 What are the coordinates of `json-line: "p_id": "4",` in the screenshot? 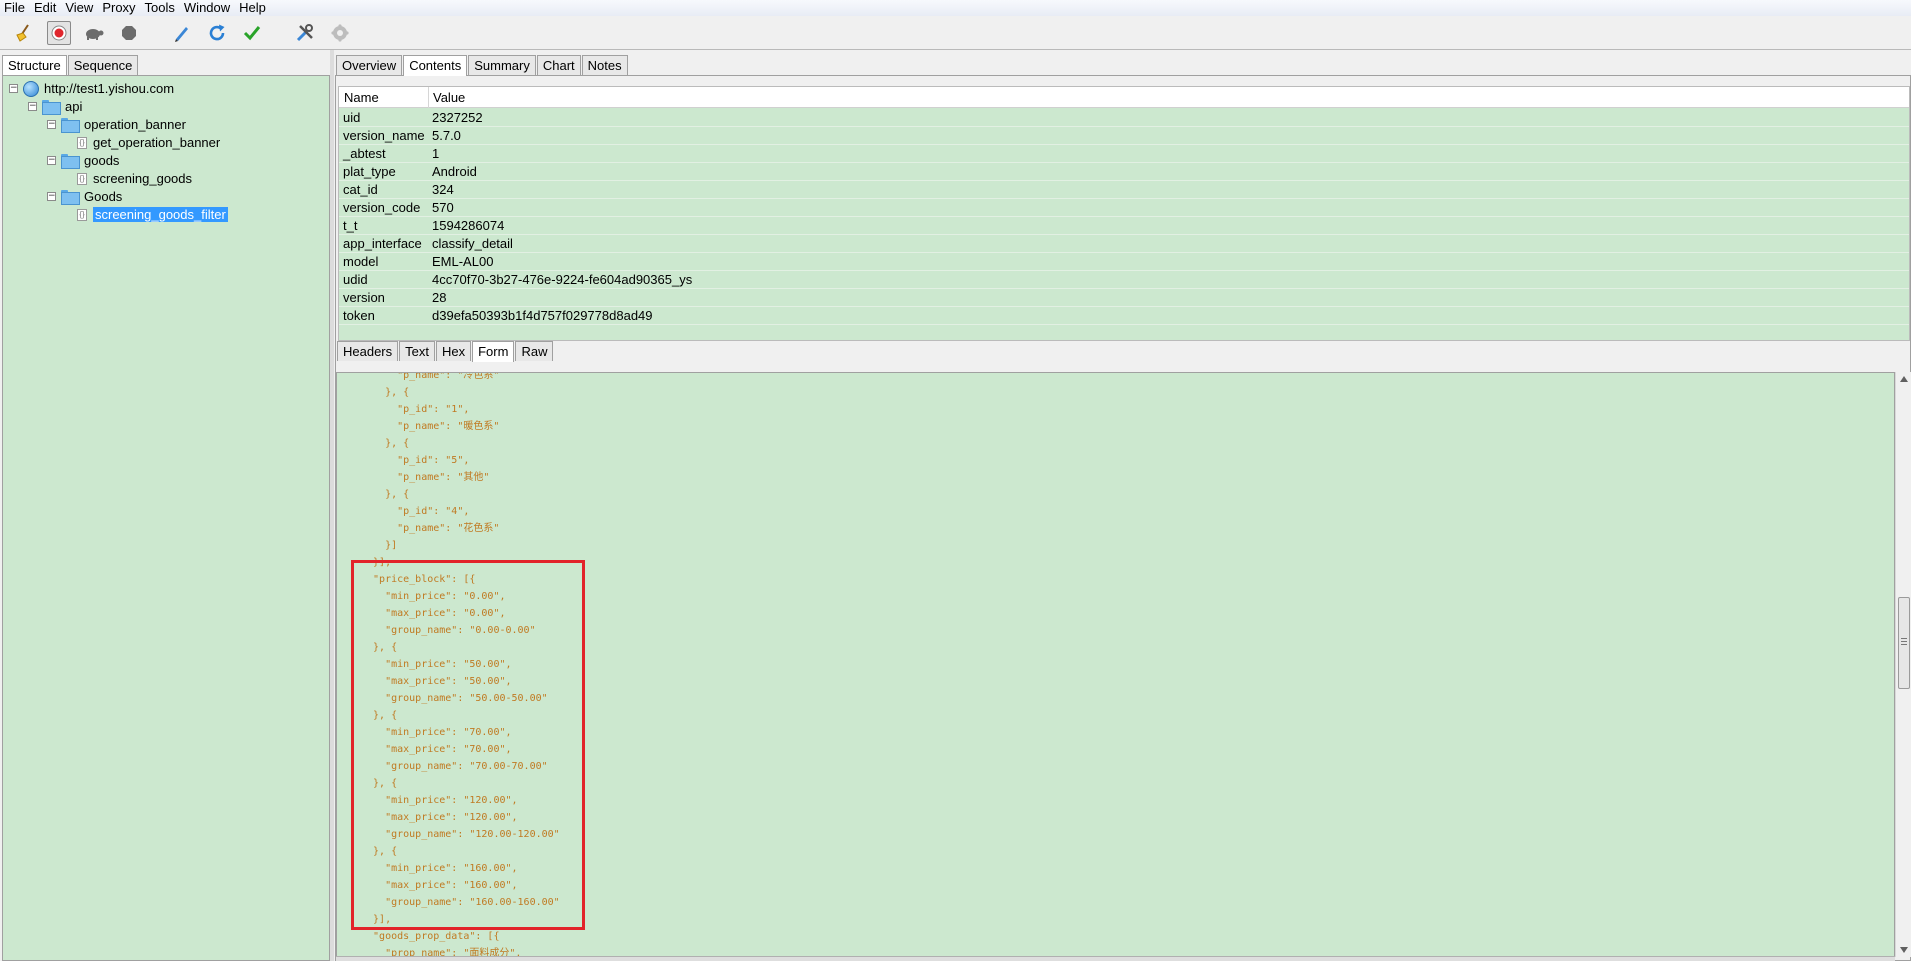 It's located at (415, 511).